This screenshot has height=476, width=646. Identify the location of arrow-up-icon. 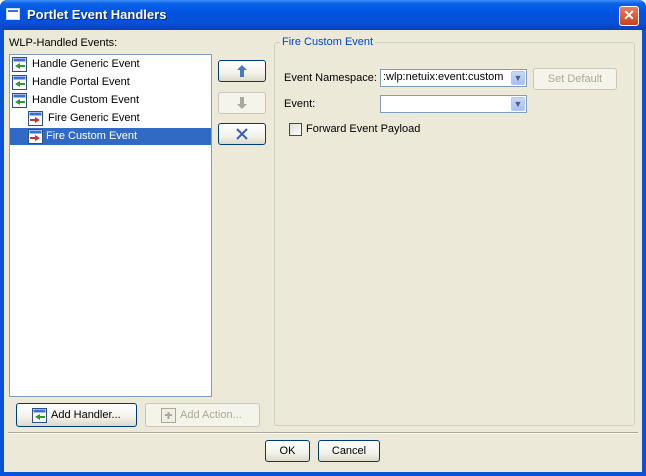
(242, 71).